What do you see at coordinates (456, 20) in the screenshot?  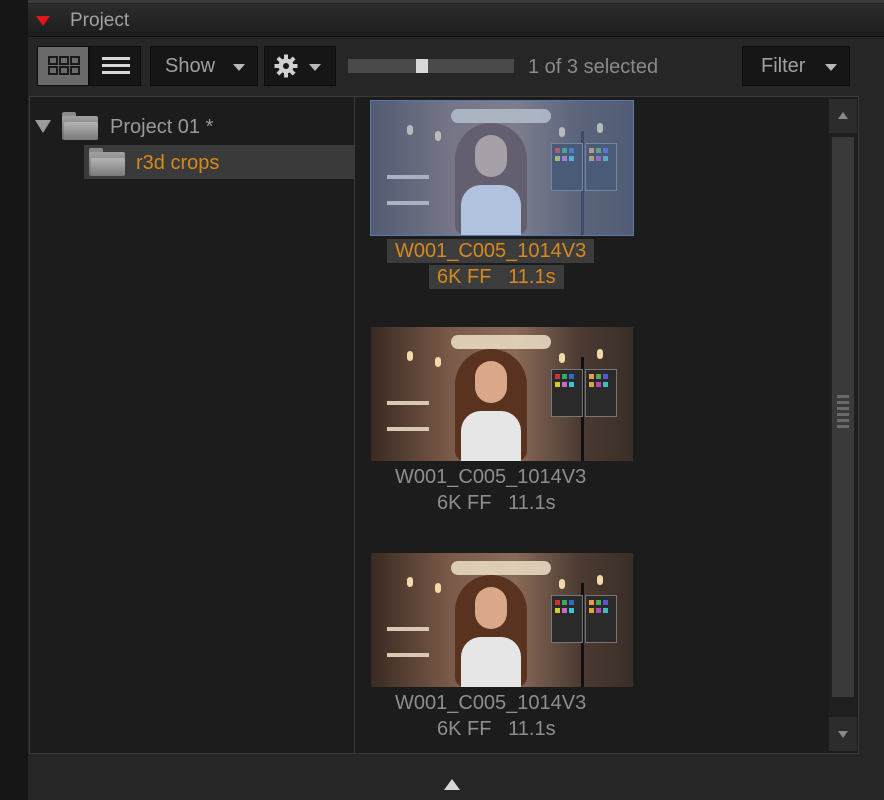 I see `panel-header: Project` at bounding box center [456, 20].